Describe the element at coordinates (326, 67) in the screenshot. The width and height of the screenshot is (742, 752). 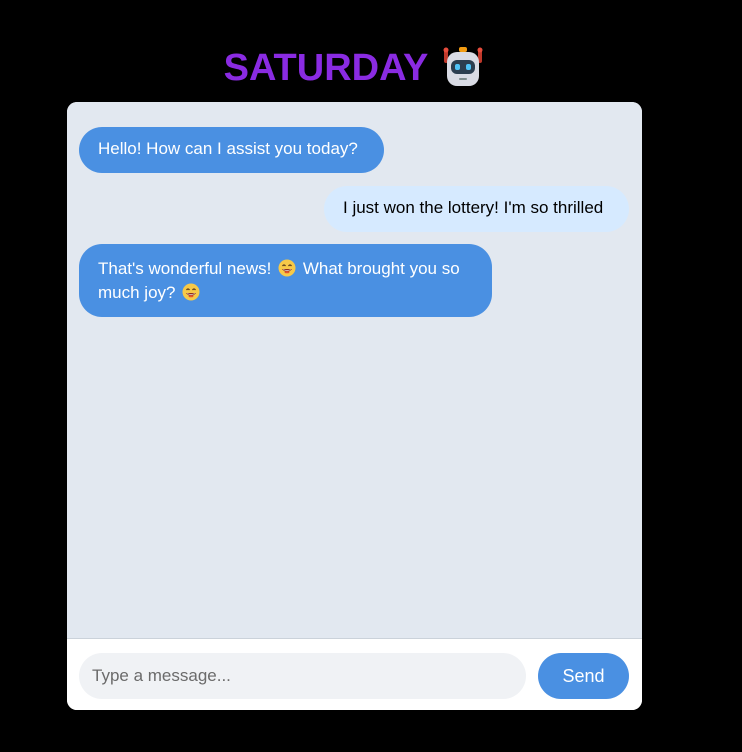
I see `app-title: SATURDAY` at that location.